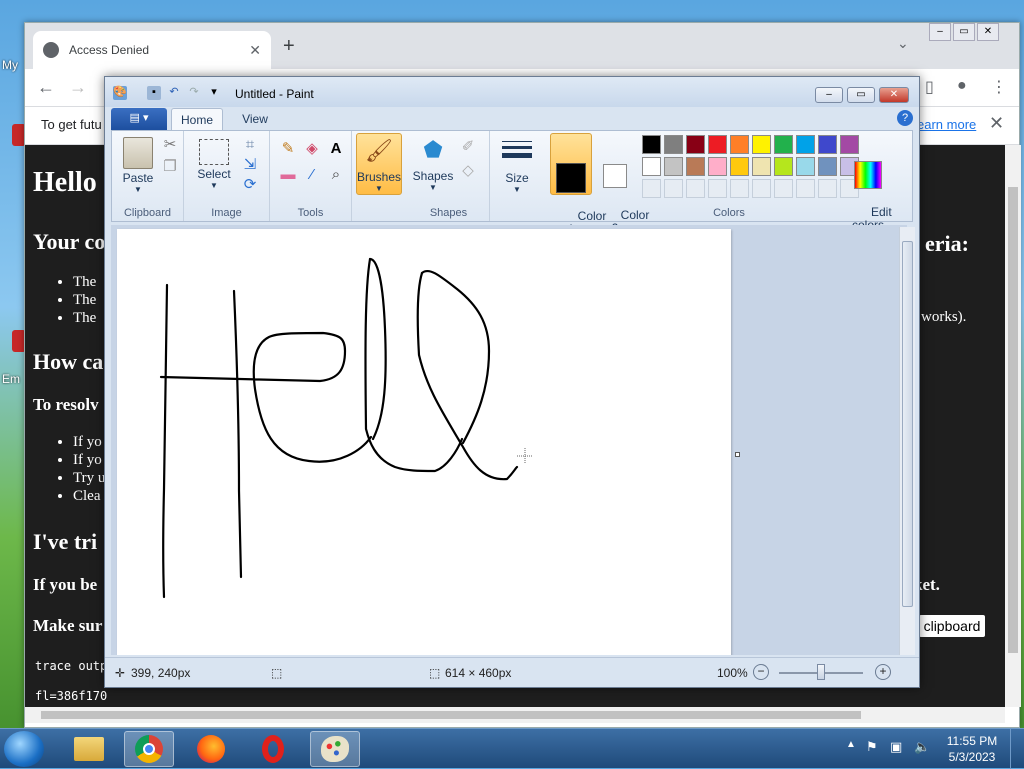  Describe the element at coordinates (621, 184) in the screenshot. I see `color2-button: Color 2` at that location.